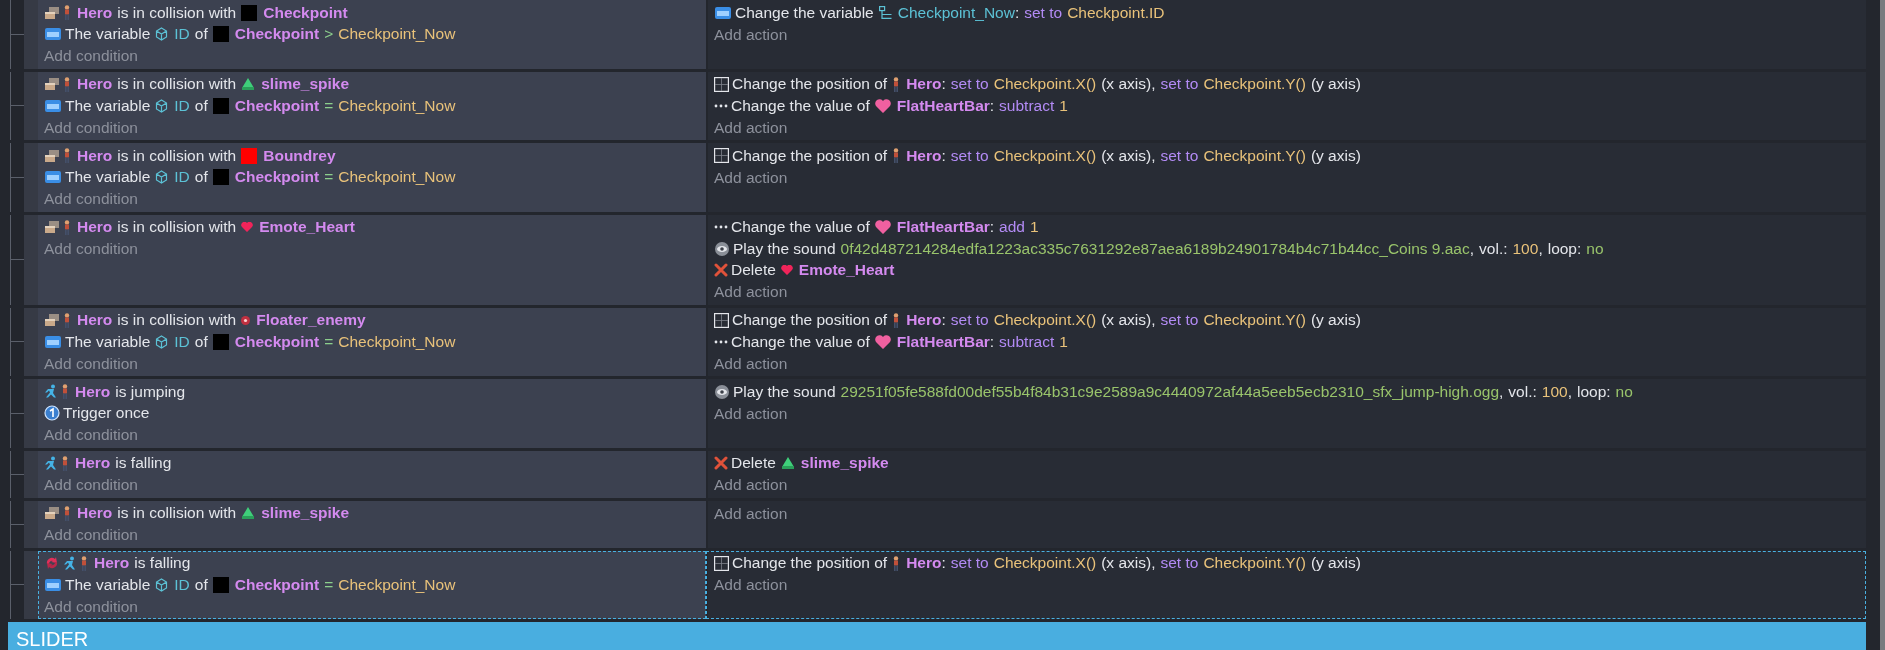 The image size is (1885, 650). I want to click on instruction-text: Change the position of, so click(810, 563).